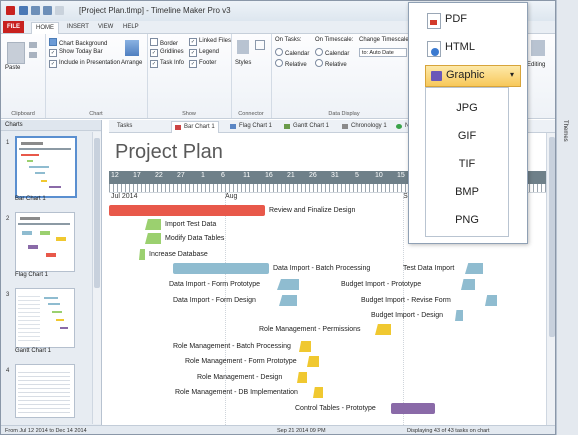  What do you see at coordinates (132, 48) in the screenshot?
I see `arrange-icon` at bounding box center [132, 48].